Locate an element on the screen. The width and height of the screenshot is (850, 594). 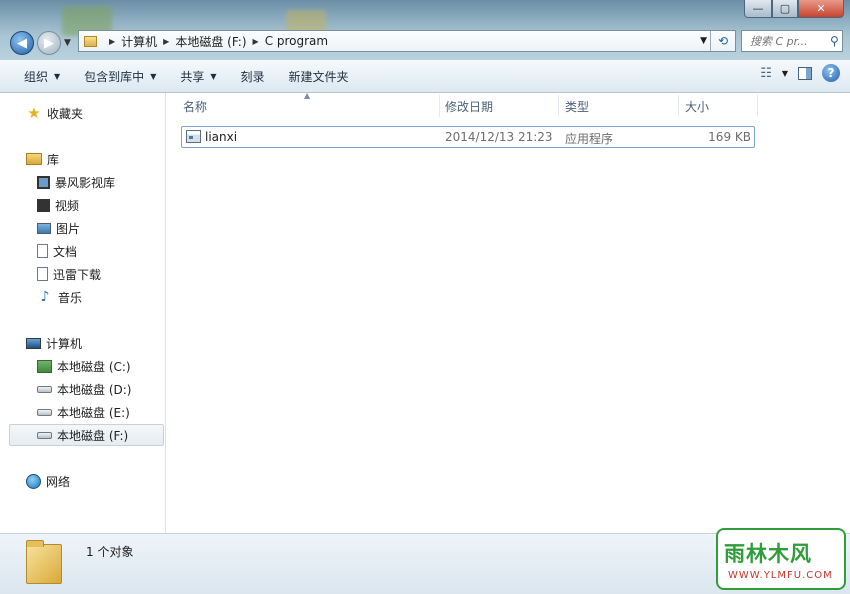
column-header-label: 名称 is located at coordinates (195, 106).